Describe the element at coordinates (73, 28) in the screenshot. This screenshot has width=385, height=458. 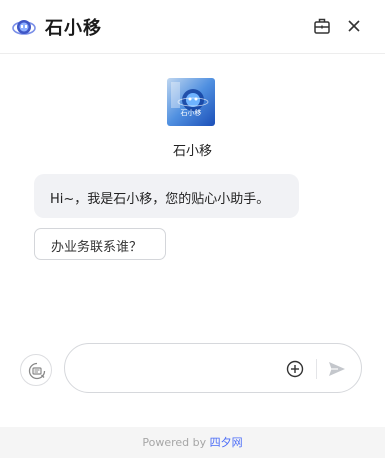
I see `chat-title: 石小移` at that location.